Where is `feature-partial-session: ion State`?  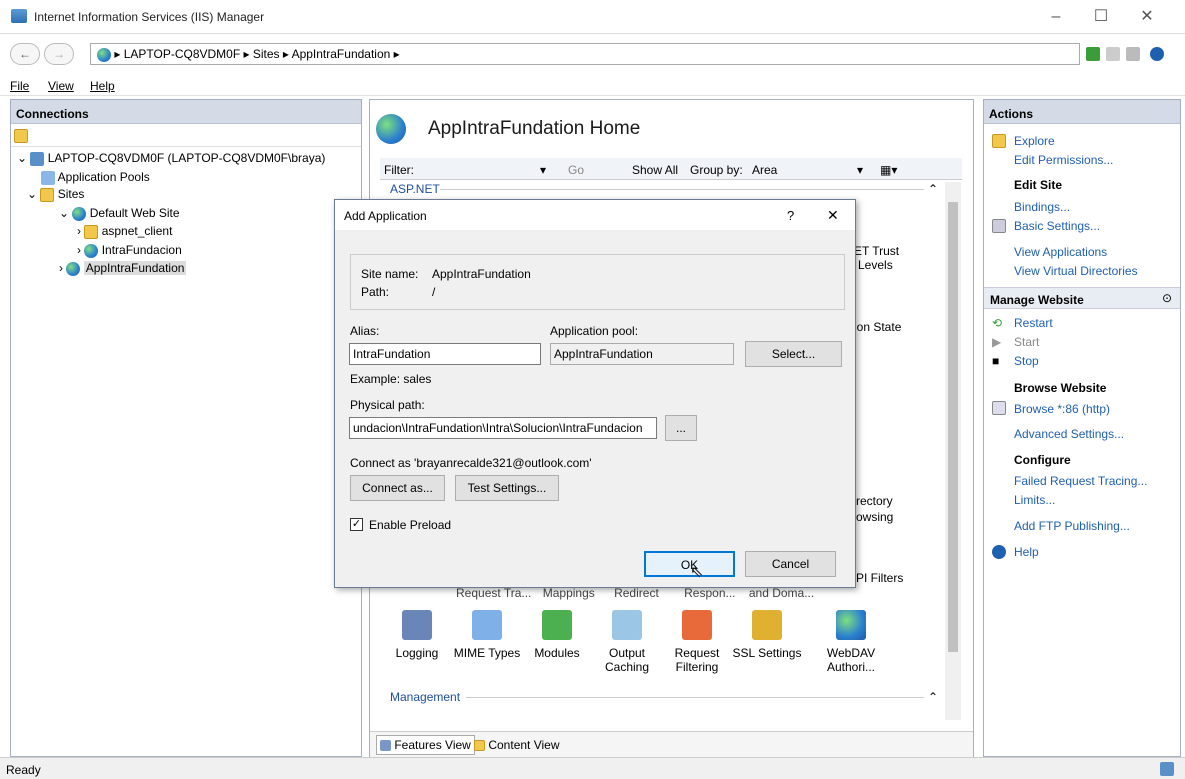 feature-partial-session: ion State is located at coordinates (877, 327).